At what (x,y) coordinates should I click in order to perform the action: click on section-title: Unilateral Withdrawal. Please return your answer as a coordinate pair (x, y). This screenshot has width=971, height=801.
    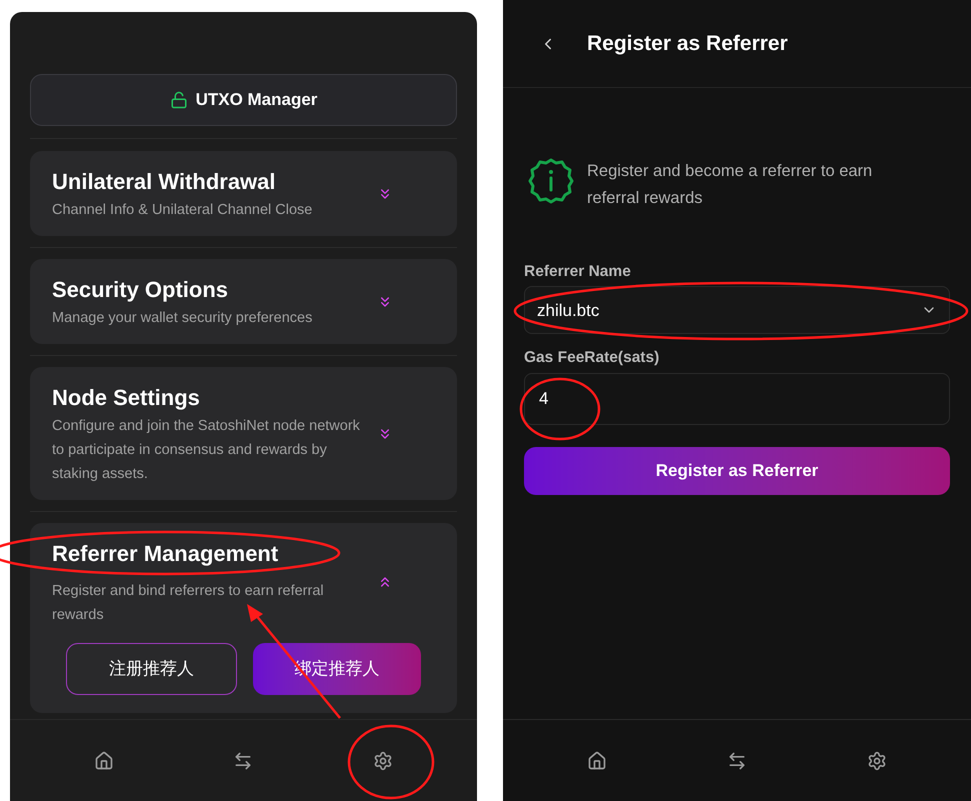
    Looking at the image, I should click on (164, 182).